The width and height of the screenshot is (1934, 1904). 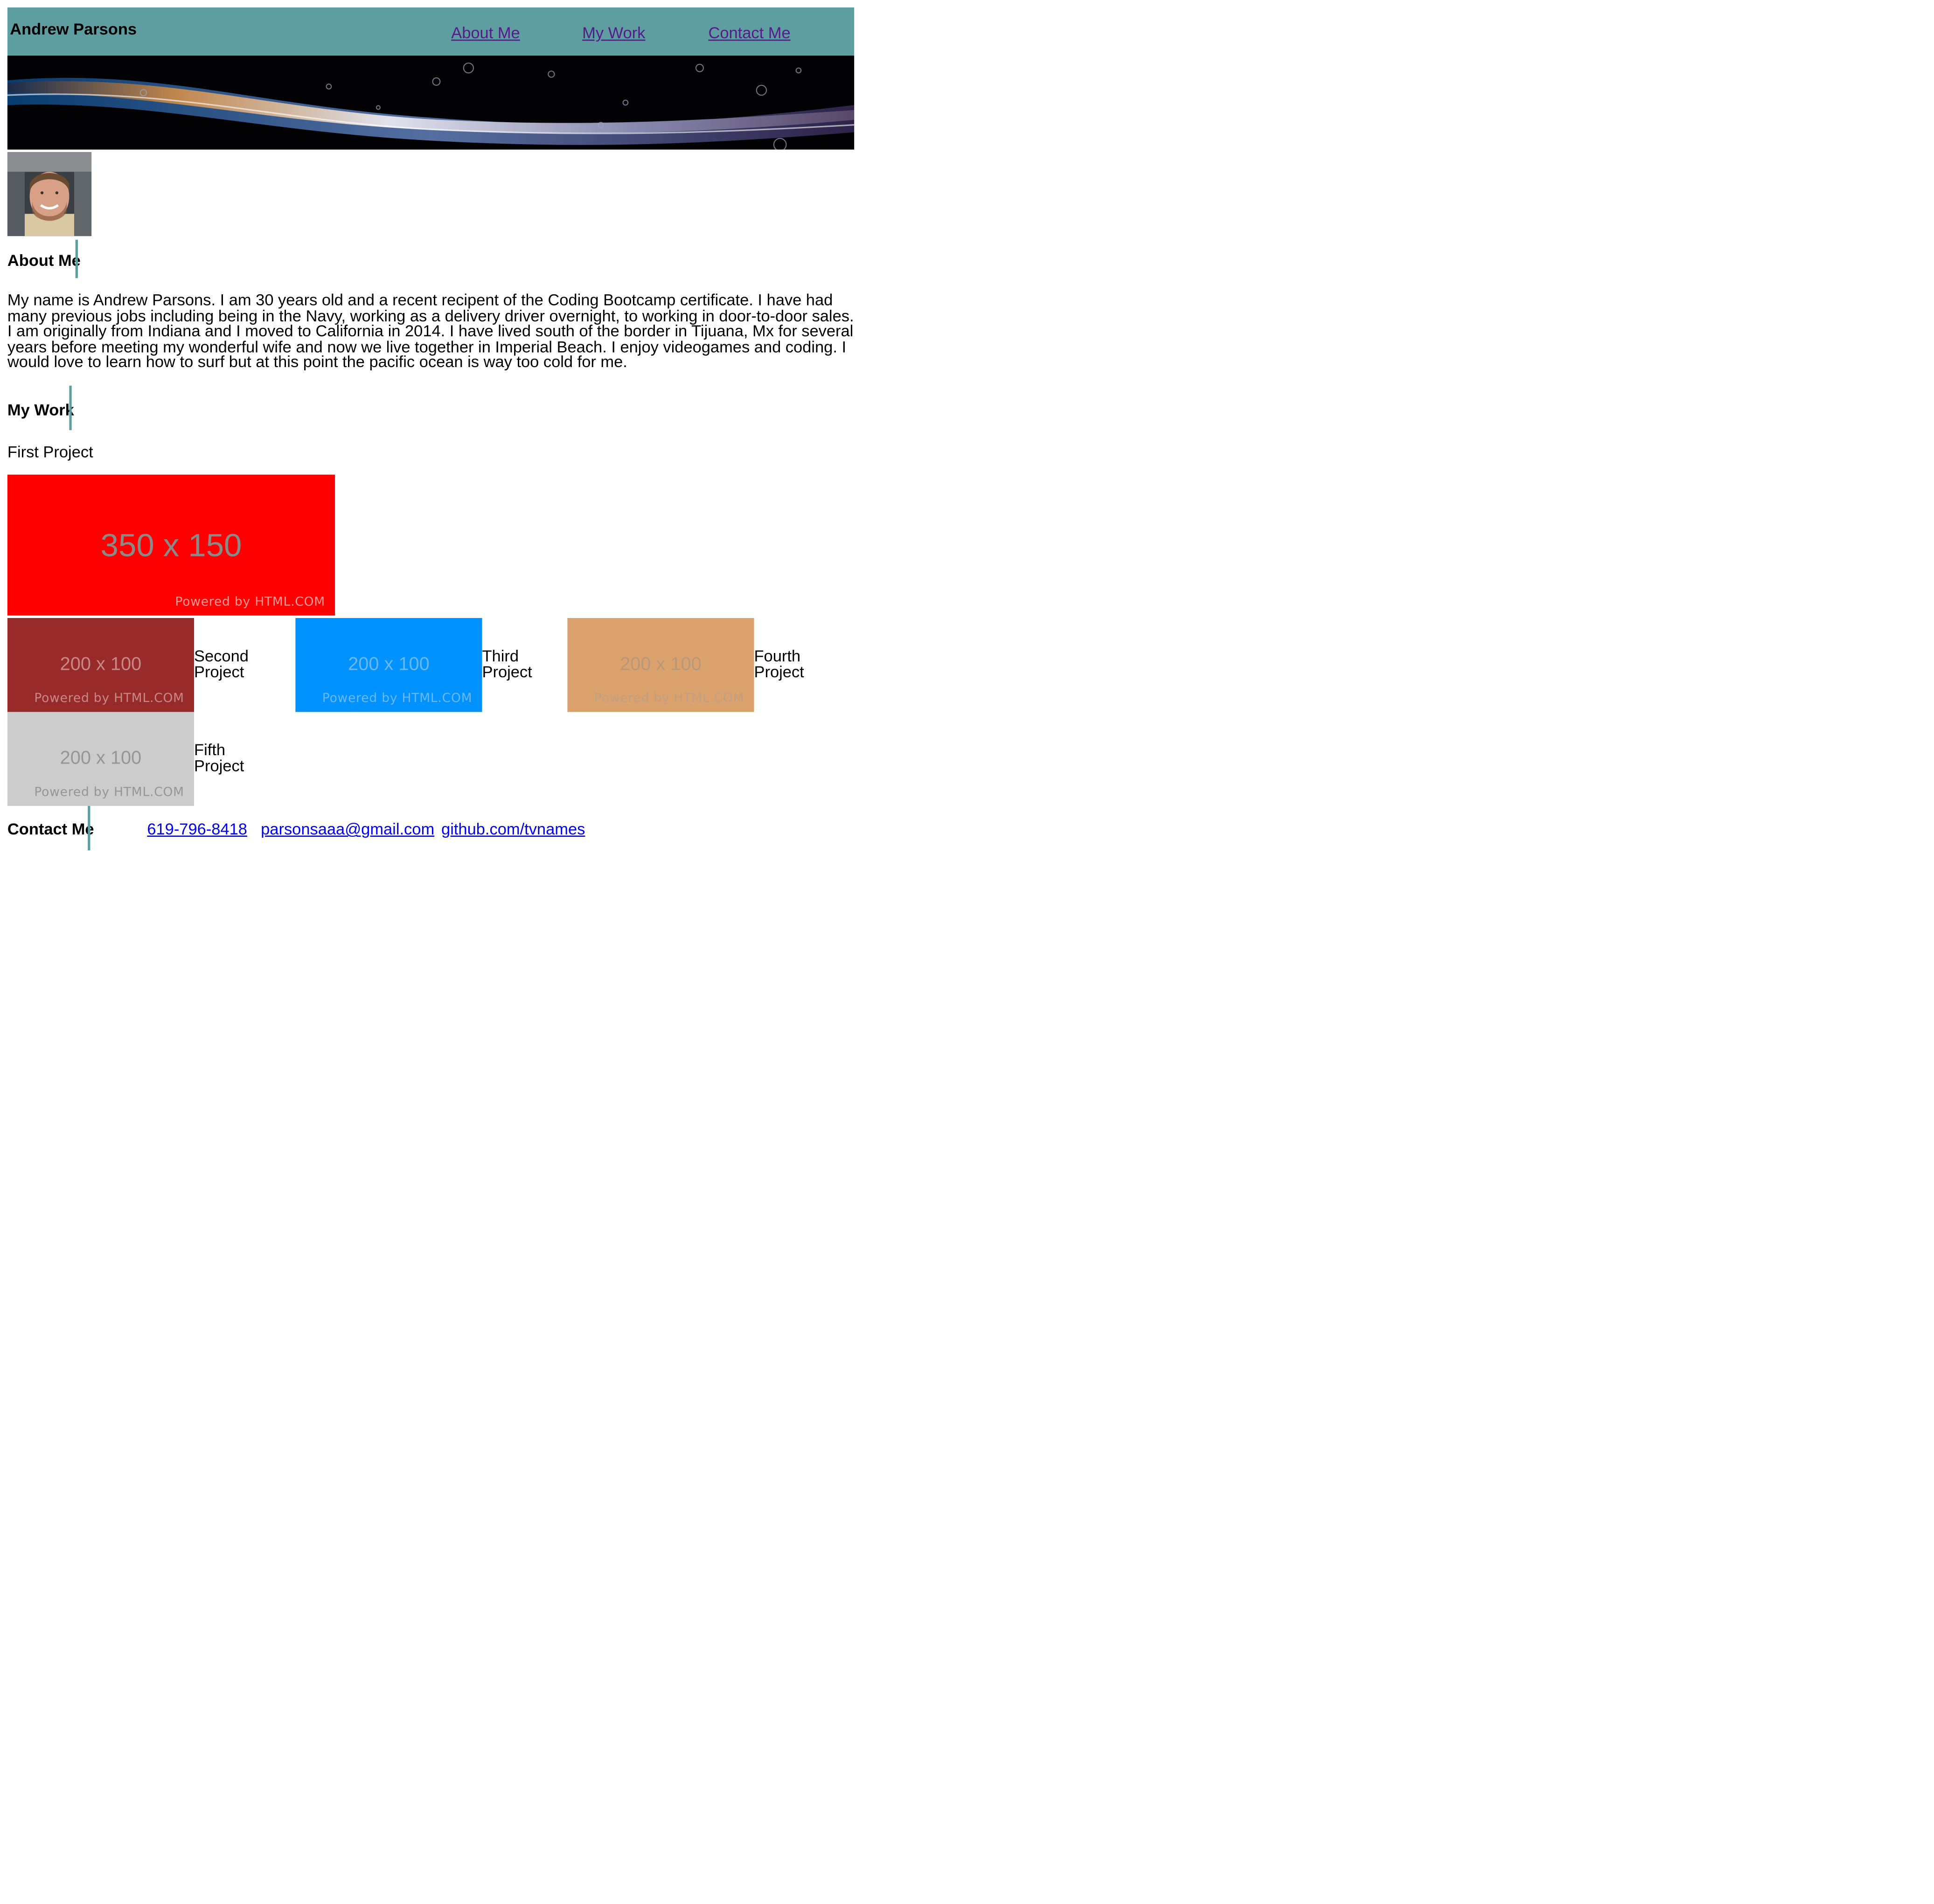 What do you see at coordinates (749, 32) in the screenshot?
I see `nav-contact-me: Contact Me` at bounding box center [749, 32].